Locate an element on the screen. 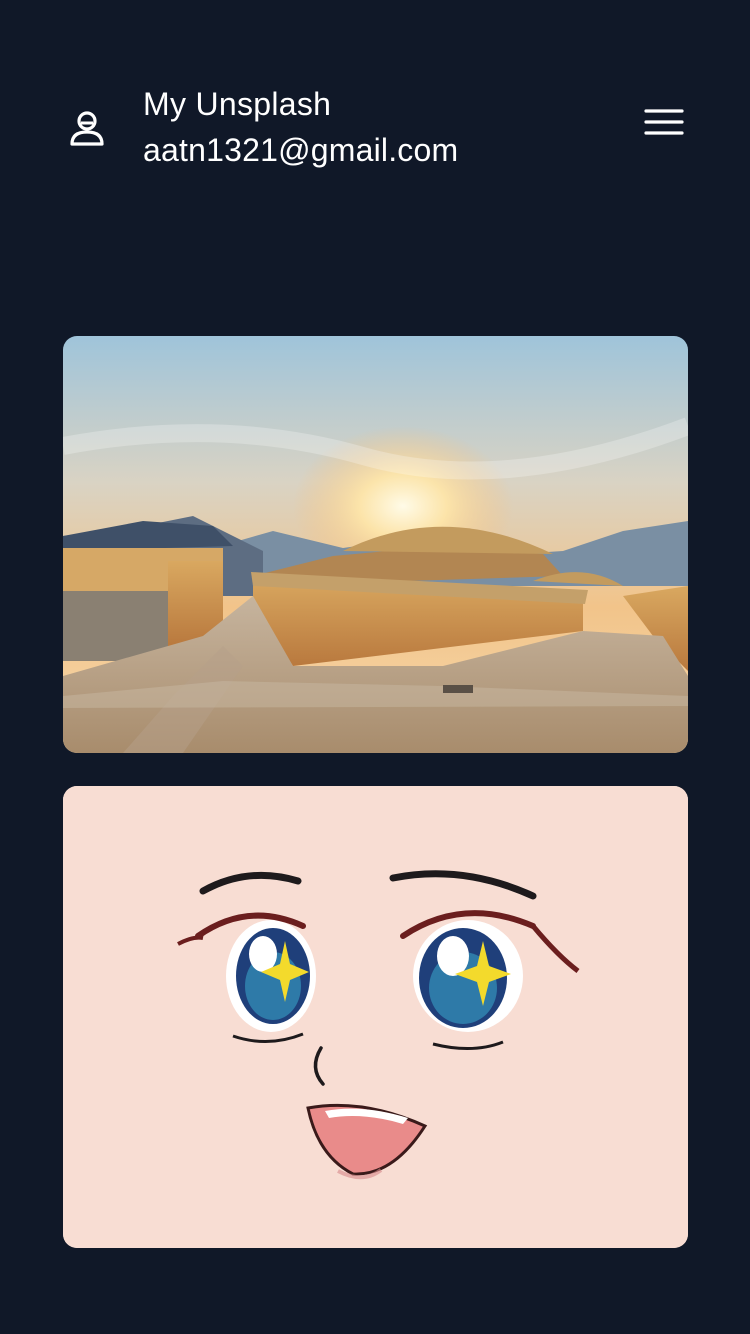 This screenshot has width=750, height=1334. user-email: aatn1321@gmail.com is located at coordinates (301, 150).